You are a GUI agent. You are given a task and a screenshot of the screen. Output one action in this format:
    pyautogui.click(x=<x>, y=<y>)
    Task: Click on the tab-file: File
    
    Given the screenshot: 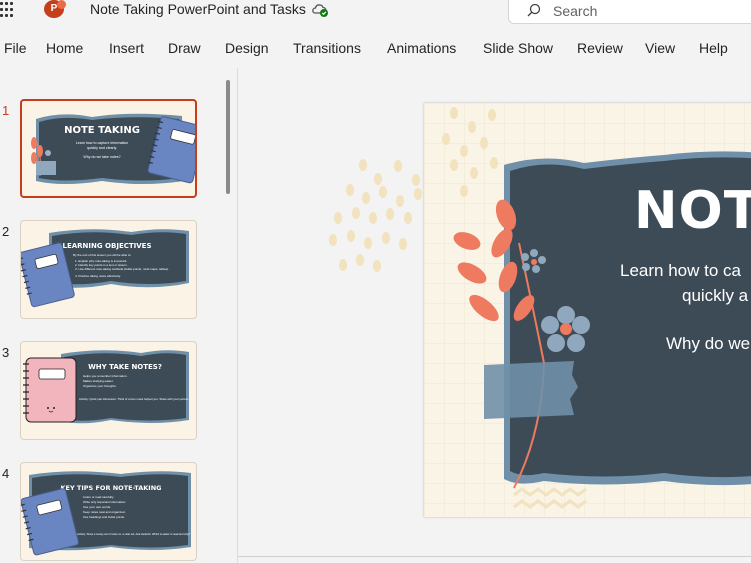 What is the action you would take?
    pyautogui.click(x=15, y=48)
    